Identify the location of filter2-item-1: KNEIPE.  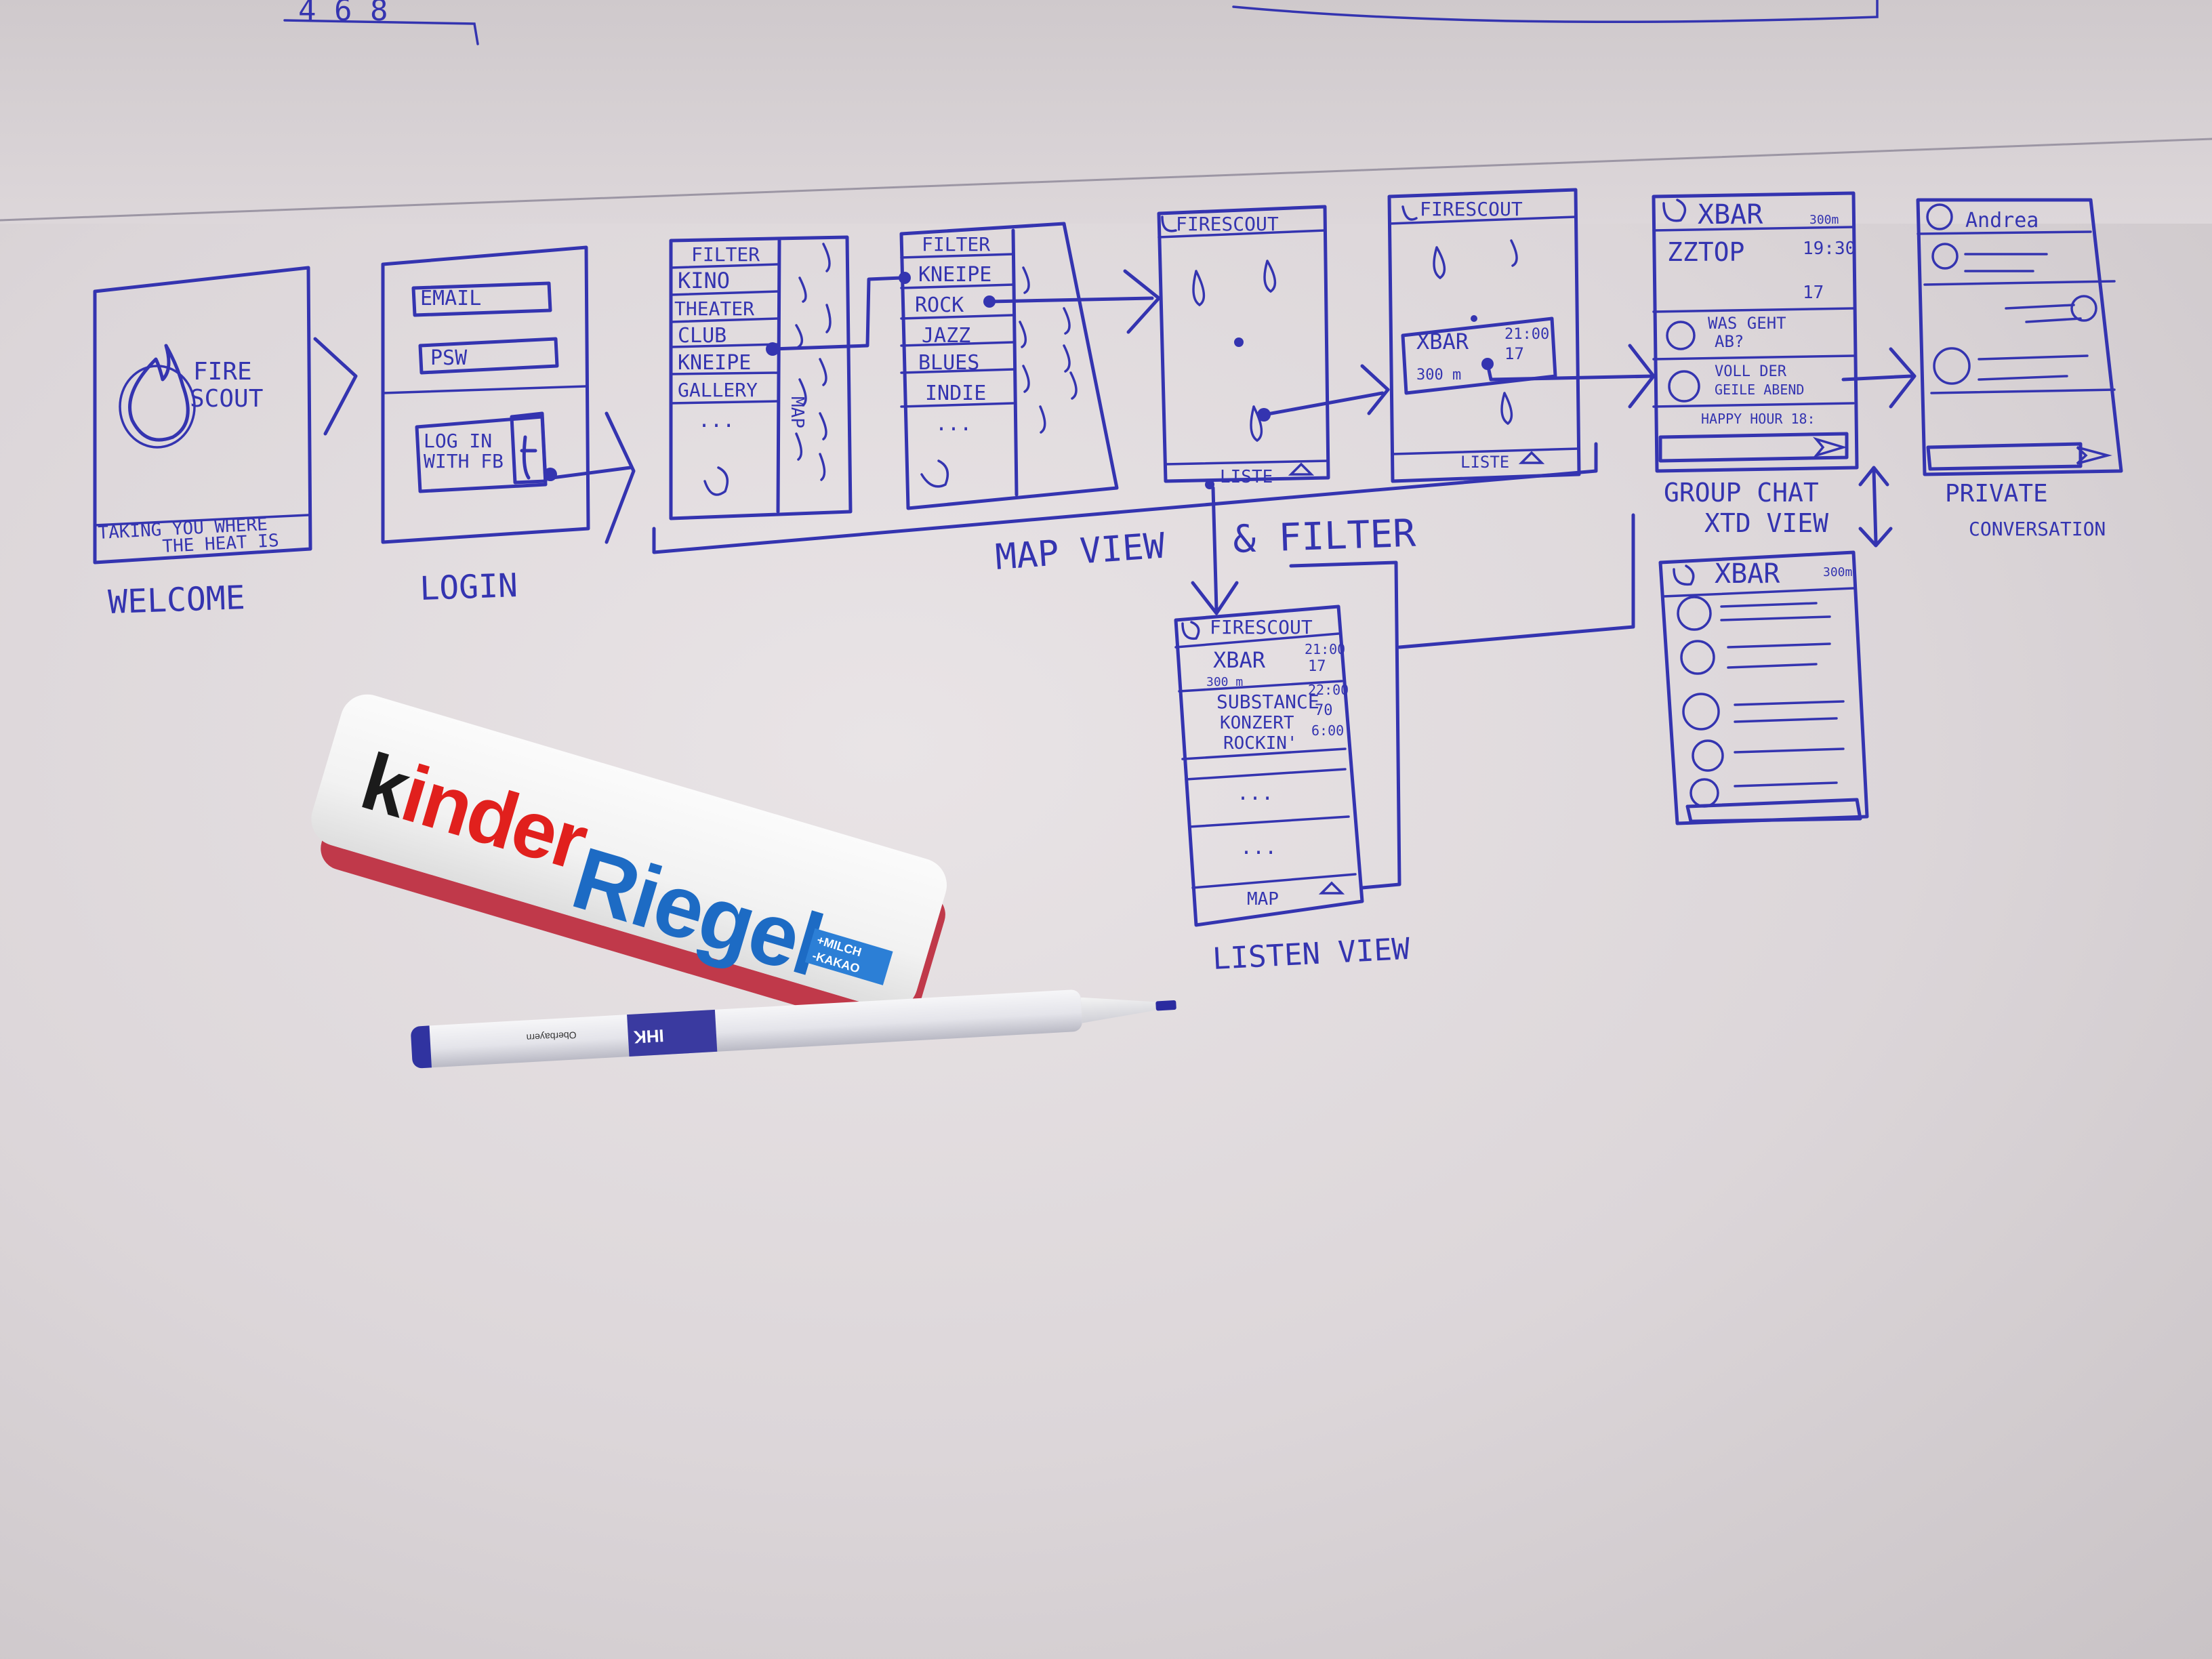
(955, 275).